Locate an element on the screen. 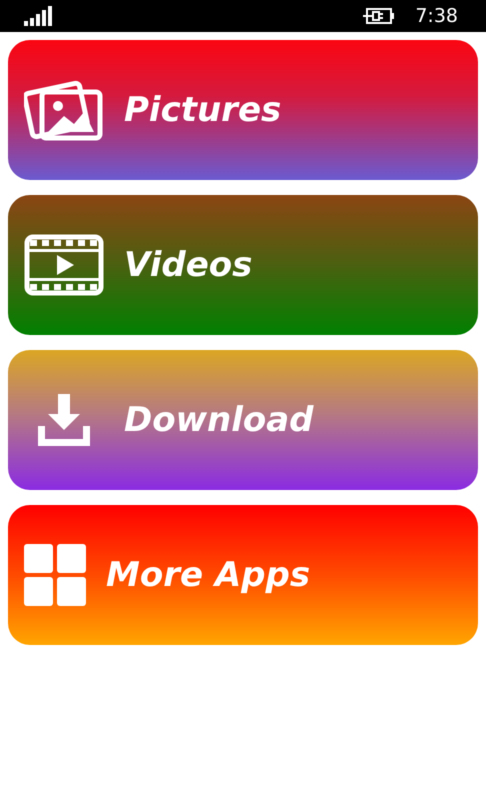 The width and height of the screenshot is (486, 810). download-icon is located at coordinates (64, 420).